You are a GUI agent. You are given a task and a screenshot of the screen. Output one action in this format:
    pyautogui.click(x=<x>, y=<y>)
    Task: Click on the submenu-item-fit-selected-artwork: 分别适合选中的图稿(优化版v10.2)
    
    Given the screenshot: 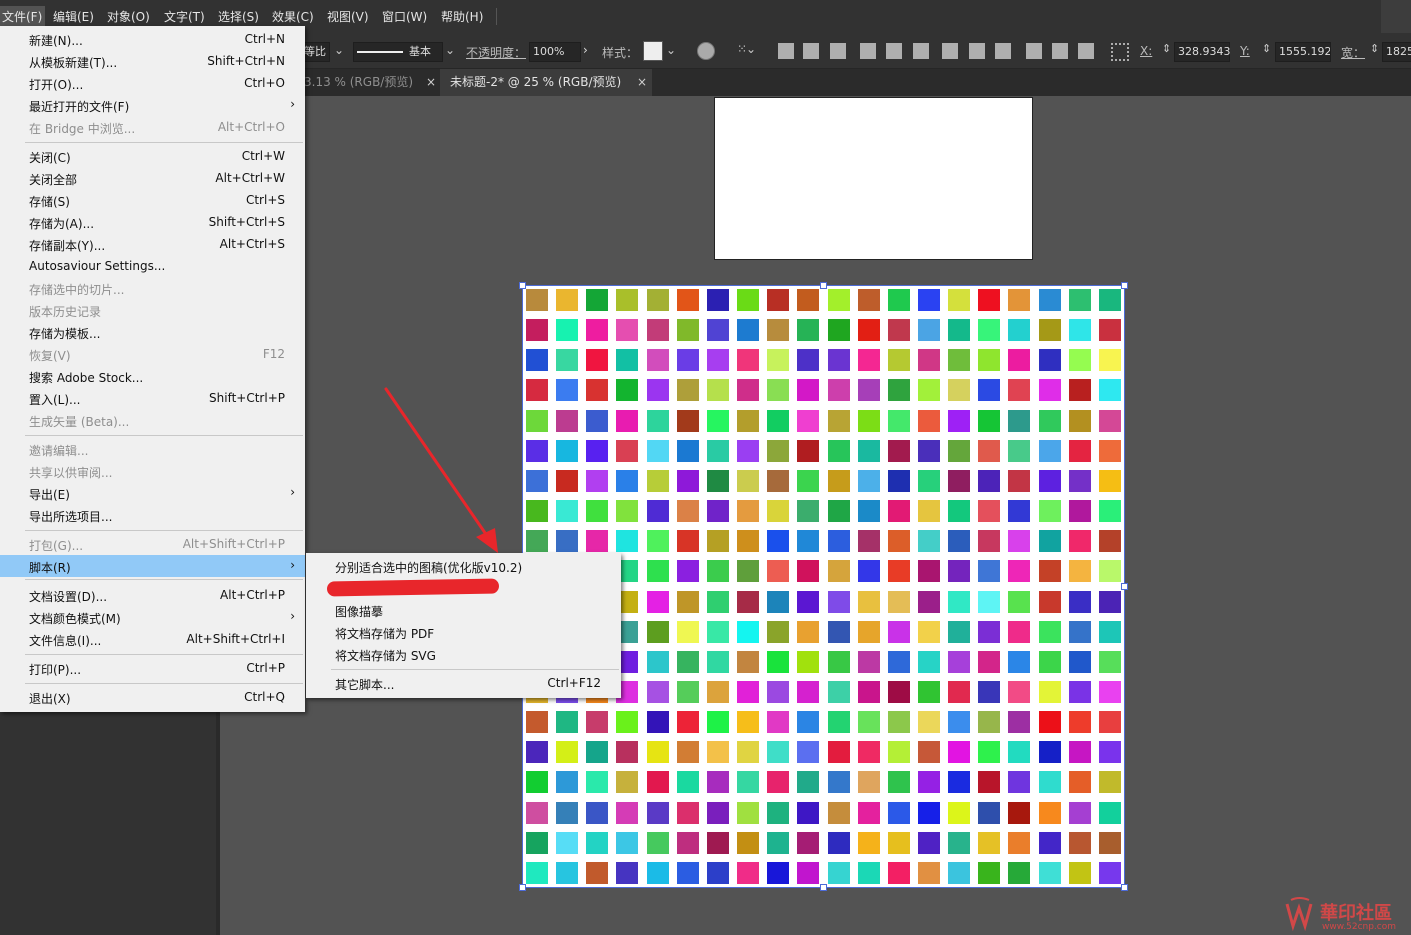 What is the action you would take?
    pyautogui.click(x=463, y=566)
    